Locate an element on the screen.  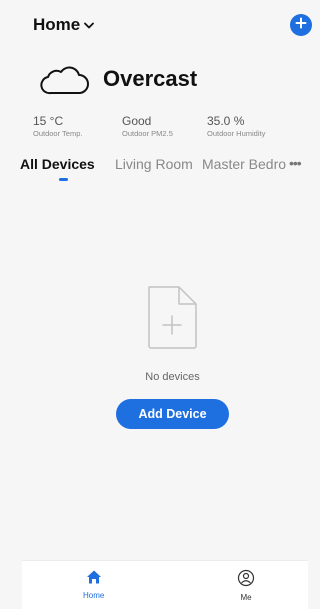
active-tab-indicator is located at coordinates (63, 179).